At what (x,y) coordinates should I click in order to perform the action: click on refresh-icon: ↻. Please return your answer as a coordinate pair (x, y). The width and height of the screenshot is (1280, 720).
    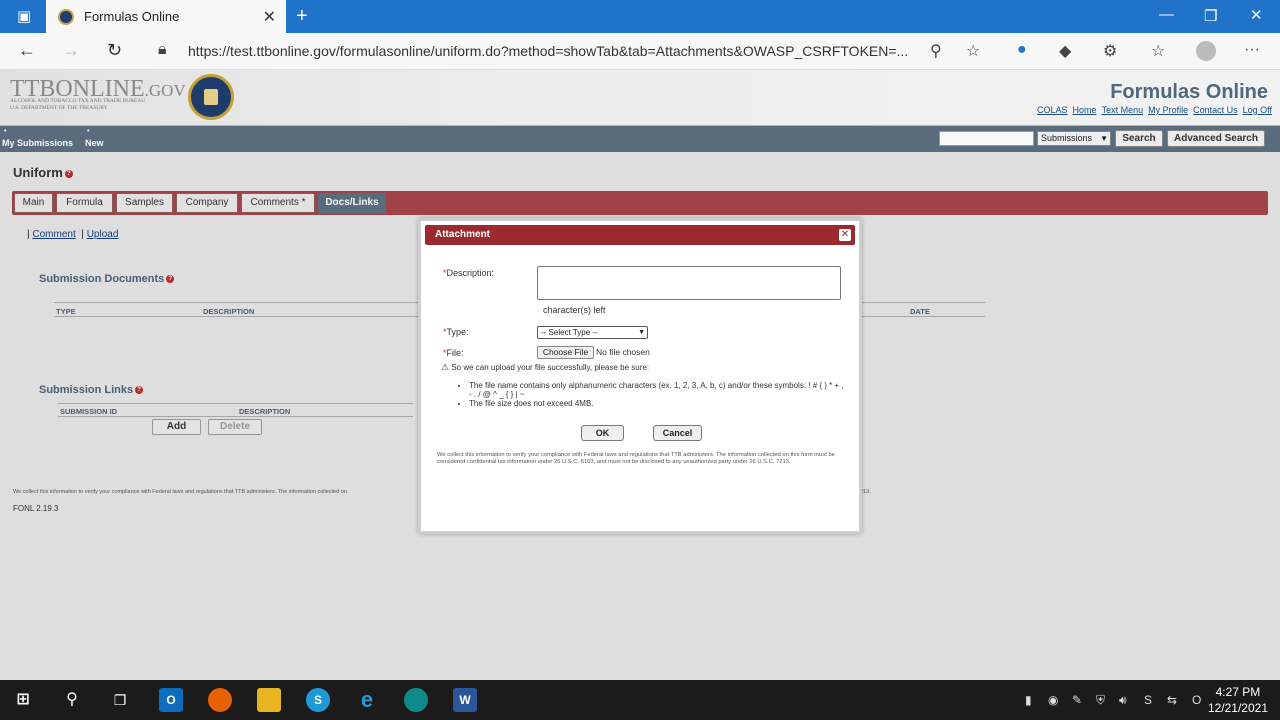
    Looking at the image, I should click on (114, 50).